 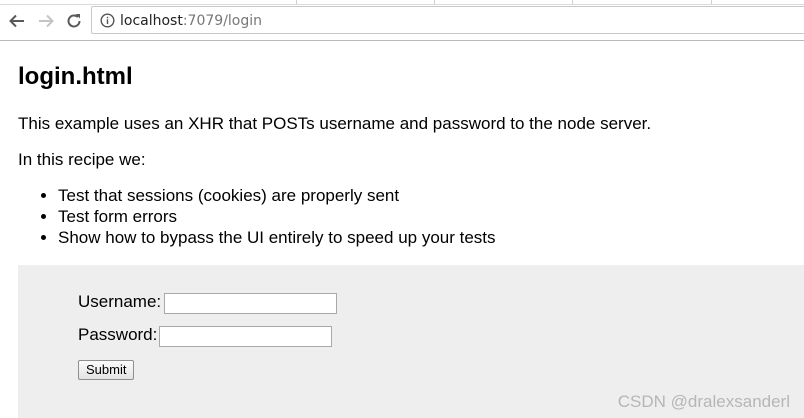 I want to click on watermark: CSDN @dralexsanderl, so click(x=703, y=401).